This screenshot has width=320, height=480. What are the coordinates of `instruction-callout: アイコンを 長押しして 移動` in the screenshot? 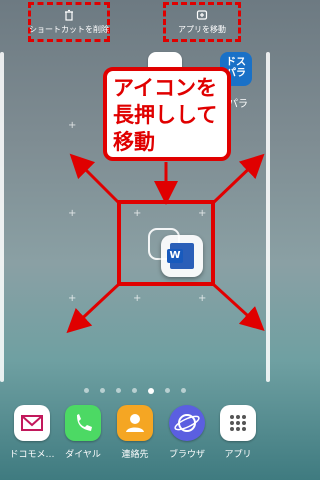 It's located at (167, 114).